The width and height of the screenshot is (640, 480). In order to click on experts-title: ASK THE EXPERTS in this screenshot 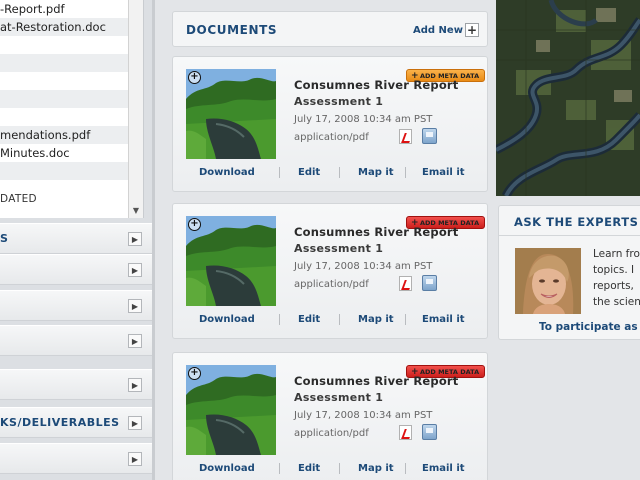, I will do `click(576, 222)`.